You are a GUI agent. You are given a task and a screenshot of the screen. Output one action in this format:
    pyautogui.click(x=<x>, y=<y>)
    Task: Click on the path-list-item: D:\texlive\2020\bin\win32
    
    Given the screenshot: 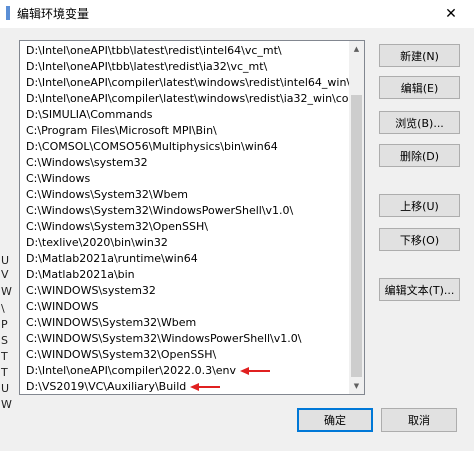 What is the action you would take?
    pyautogui.click(x=185, y=243)
    